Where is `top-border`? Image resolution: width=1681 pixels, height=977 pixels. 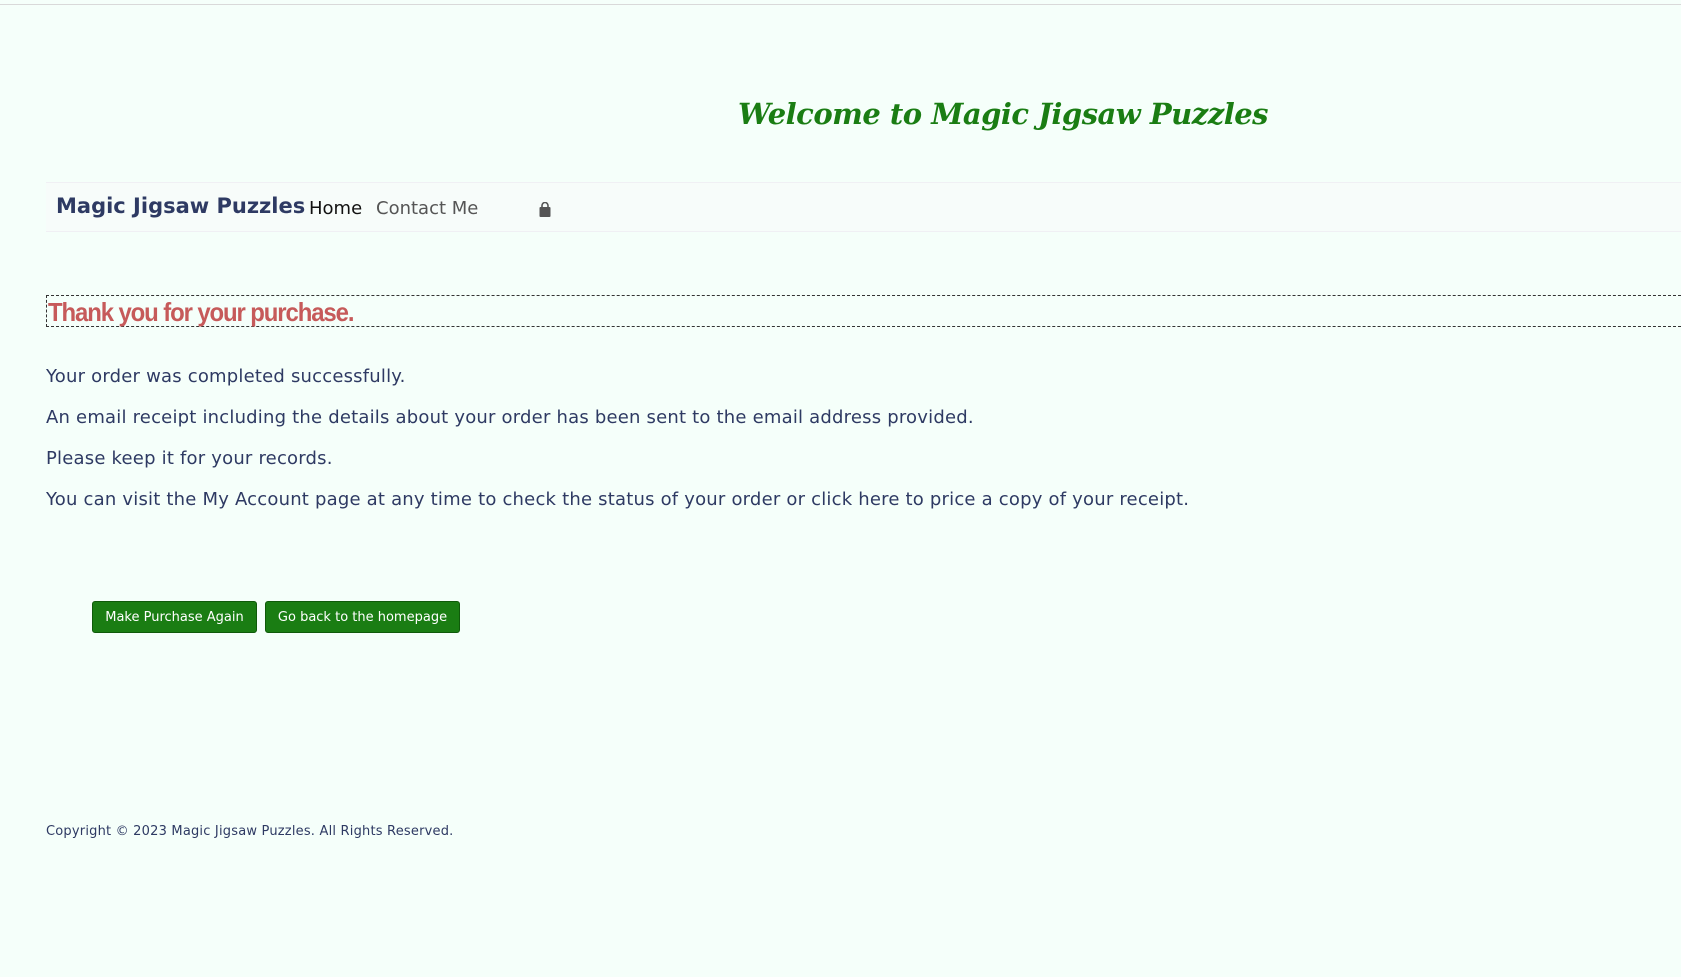
top-border is located at coordinates (840, 4).